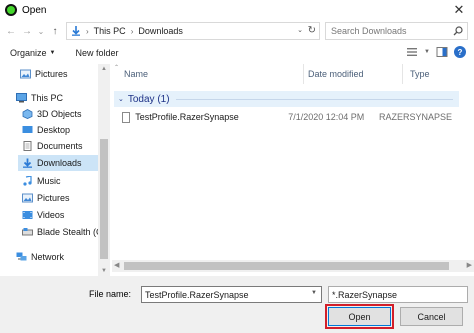 The width and height of the screenshot is (474, 333). Describe the element at coordinates (237, 10) in the screenshot. I see `title-bar: Open ✕` at that location.